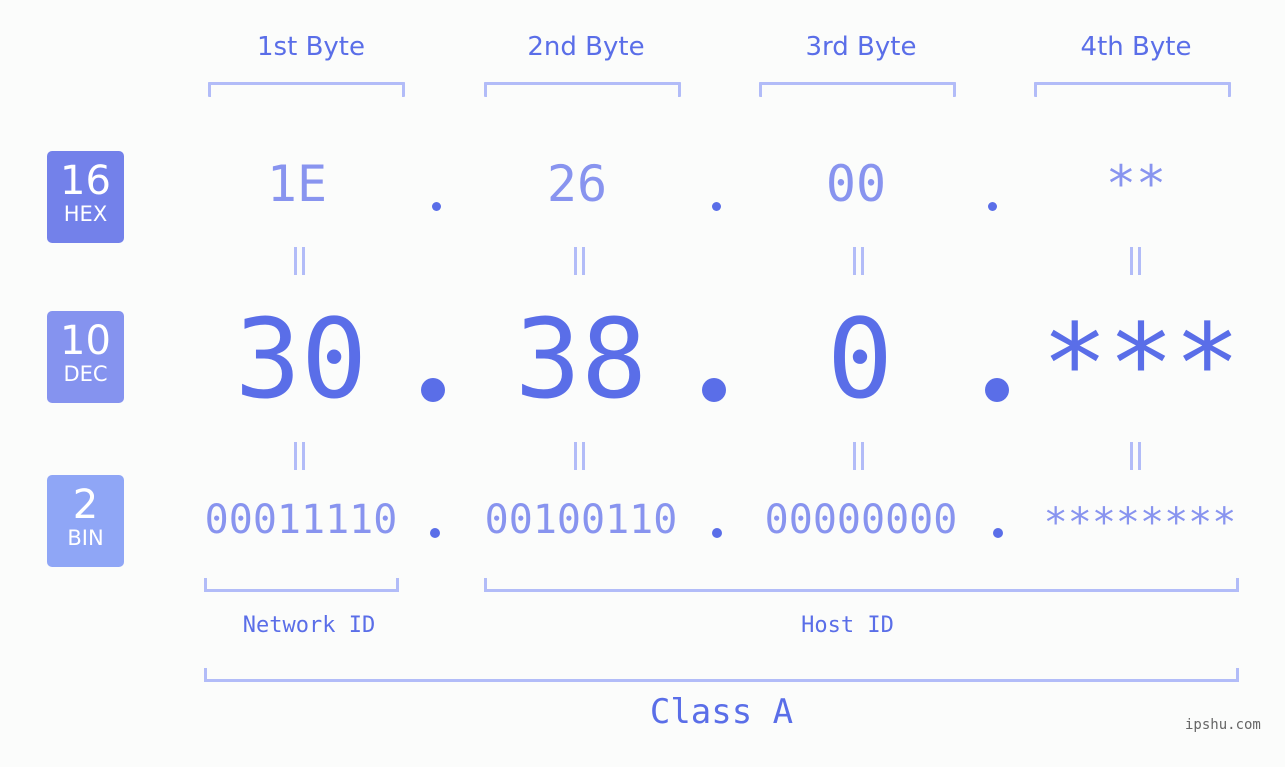  What do you see at coordinates (1141, 364) in the screenshot?
I see `dec-byte-4: ***` at bounding box center [1141, 364].